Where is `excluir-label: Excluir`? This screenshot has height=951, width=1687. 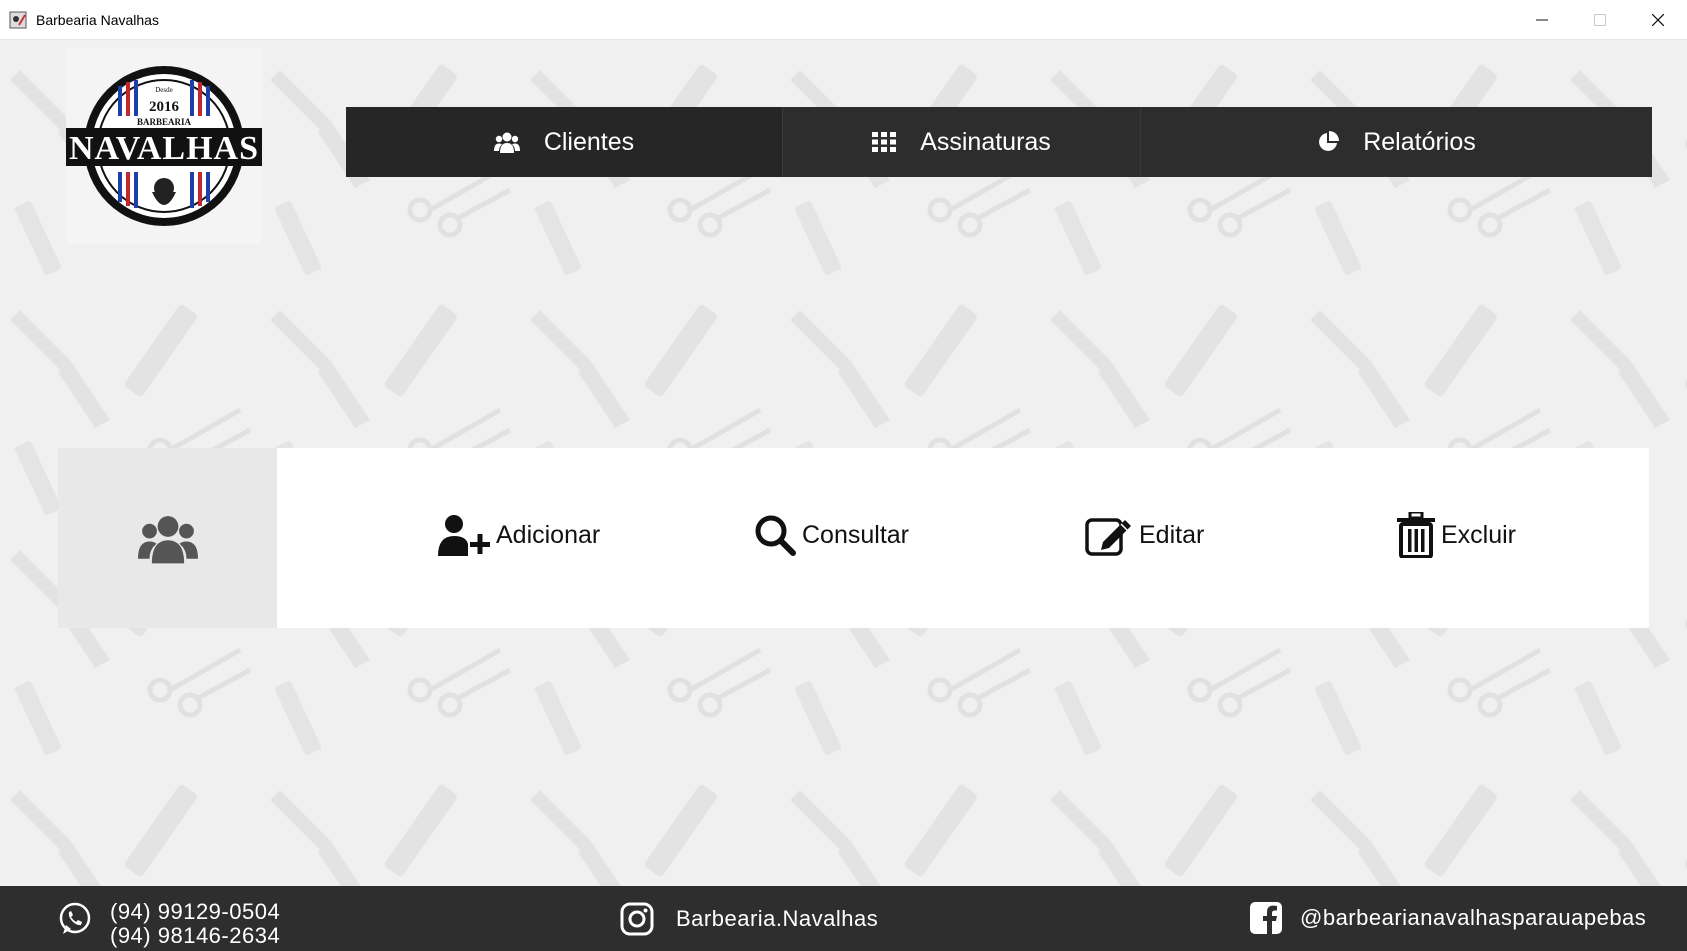 excluir-label: Excluir is located at coordinates (1479, 534).